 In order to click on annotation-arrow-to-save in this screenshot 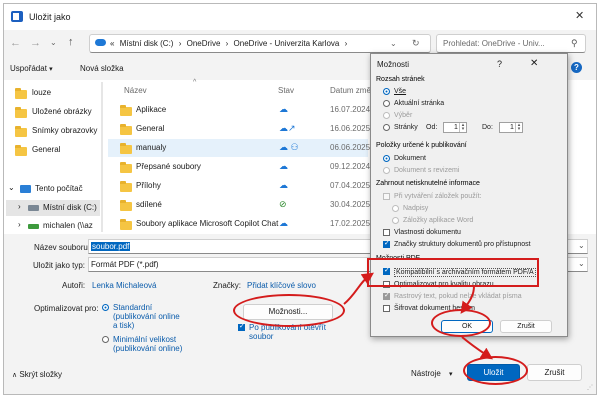, I will do `click(477, 348)`.